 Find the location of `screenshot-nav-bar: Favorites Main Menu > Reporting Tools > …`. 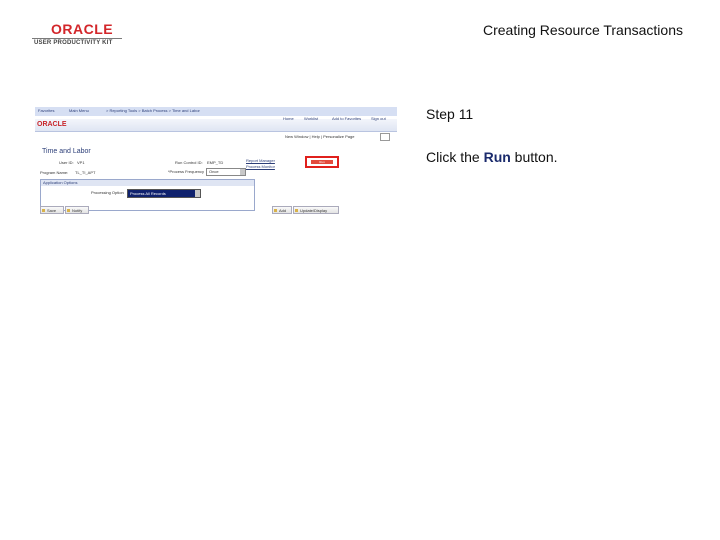

screenshot-nav-bar: Favorites Main Menu > Reporting Tools > … is located at coordinates (216, 111).